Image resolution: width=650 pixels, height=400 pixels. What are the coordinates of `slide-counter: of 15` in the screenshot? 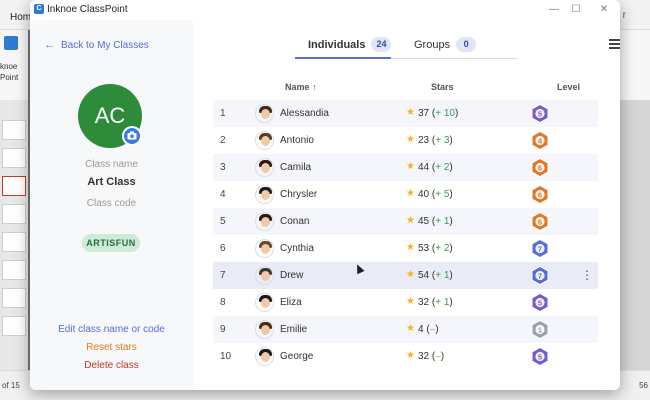 It's located at (11, 385).